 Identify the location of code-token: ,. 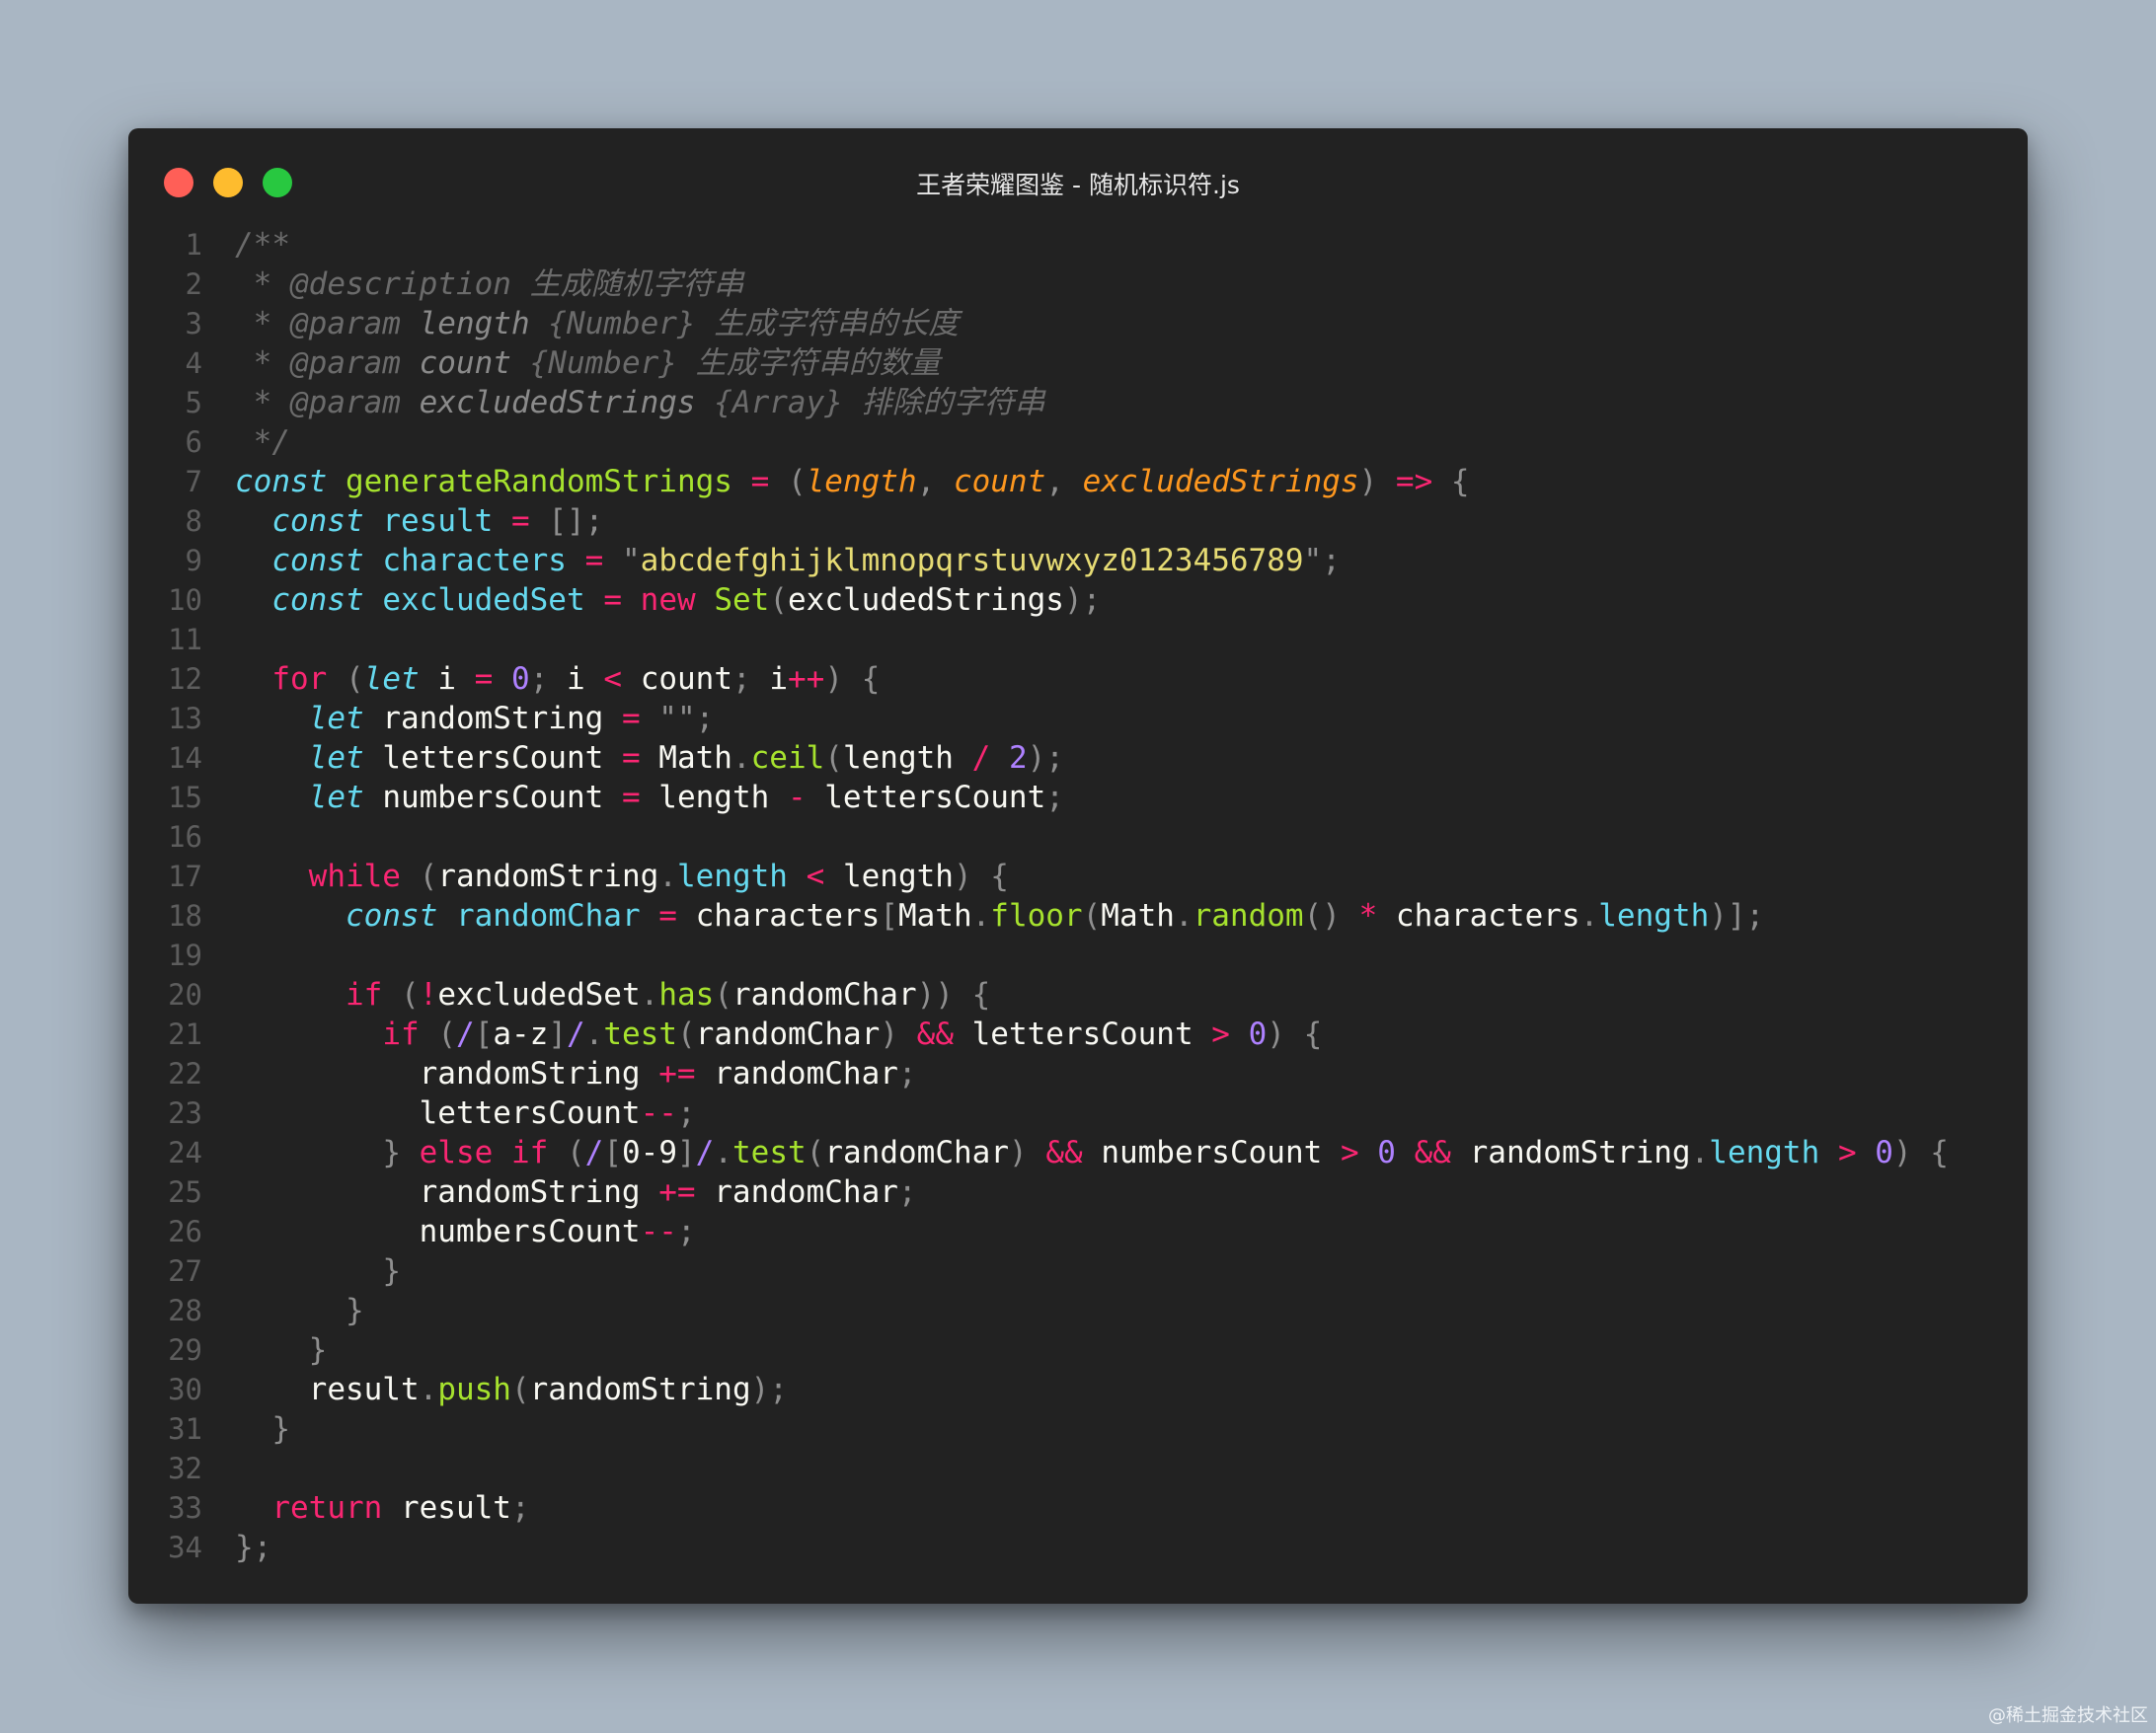
(935, 481).